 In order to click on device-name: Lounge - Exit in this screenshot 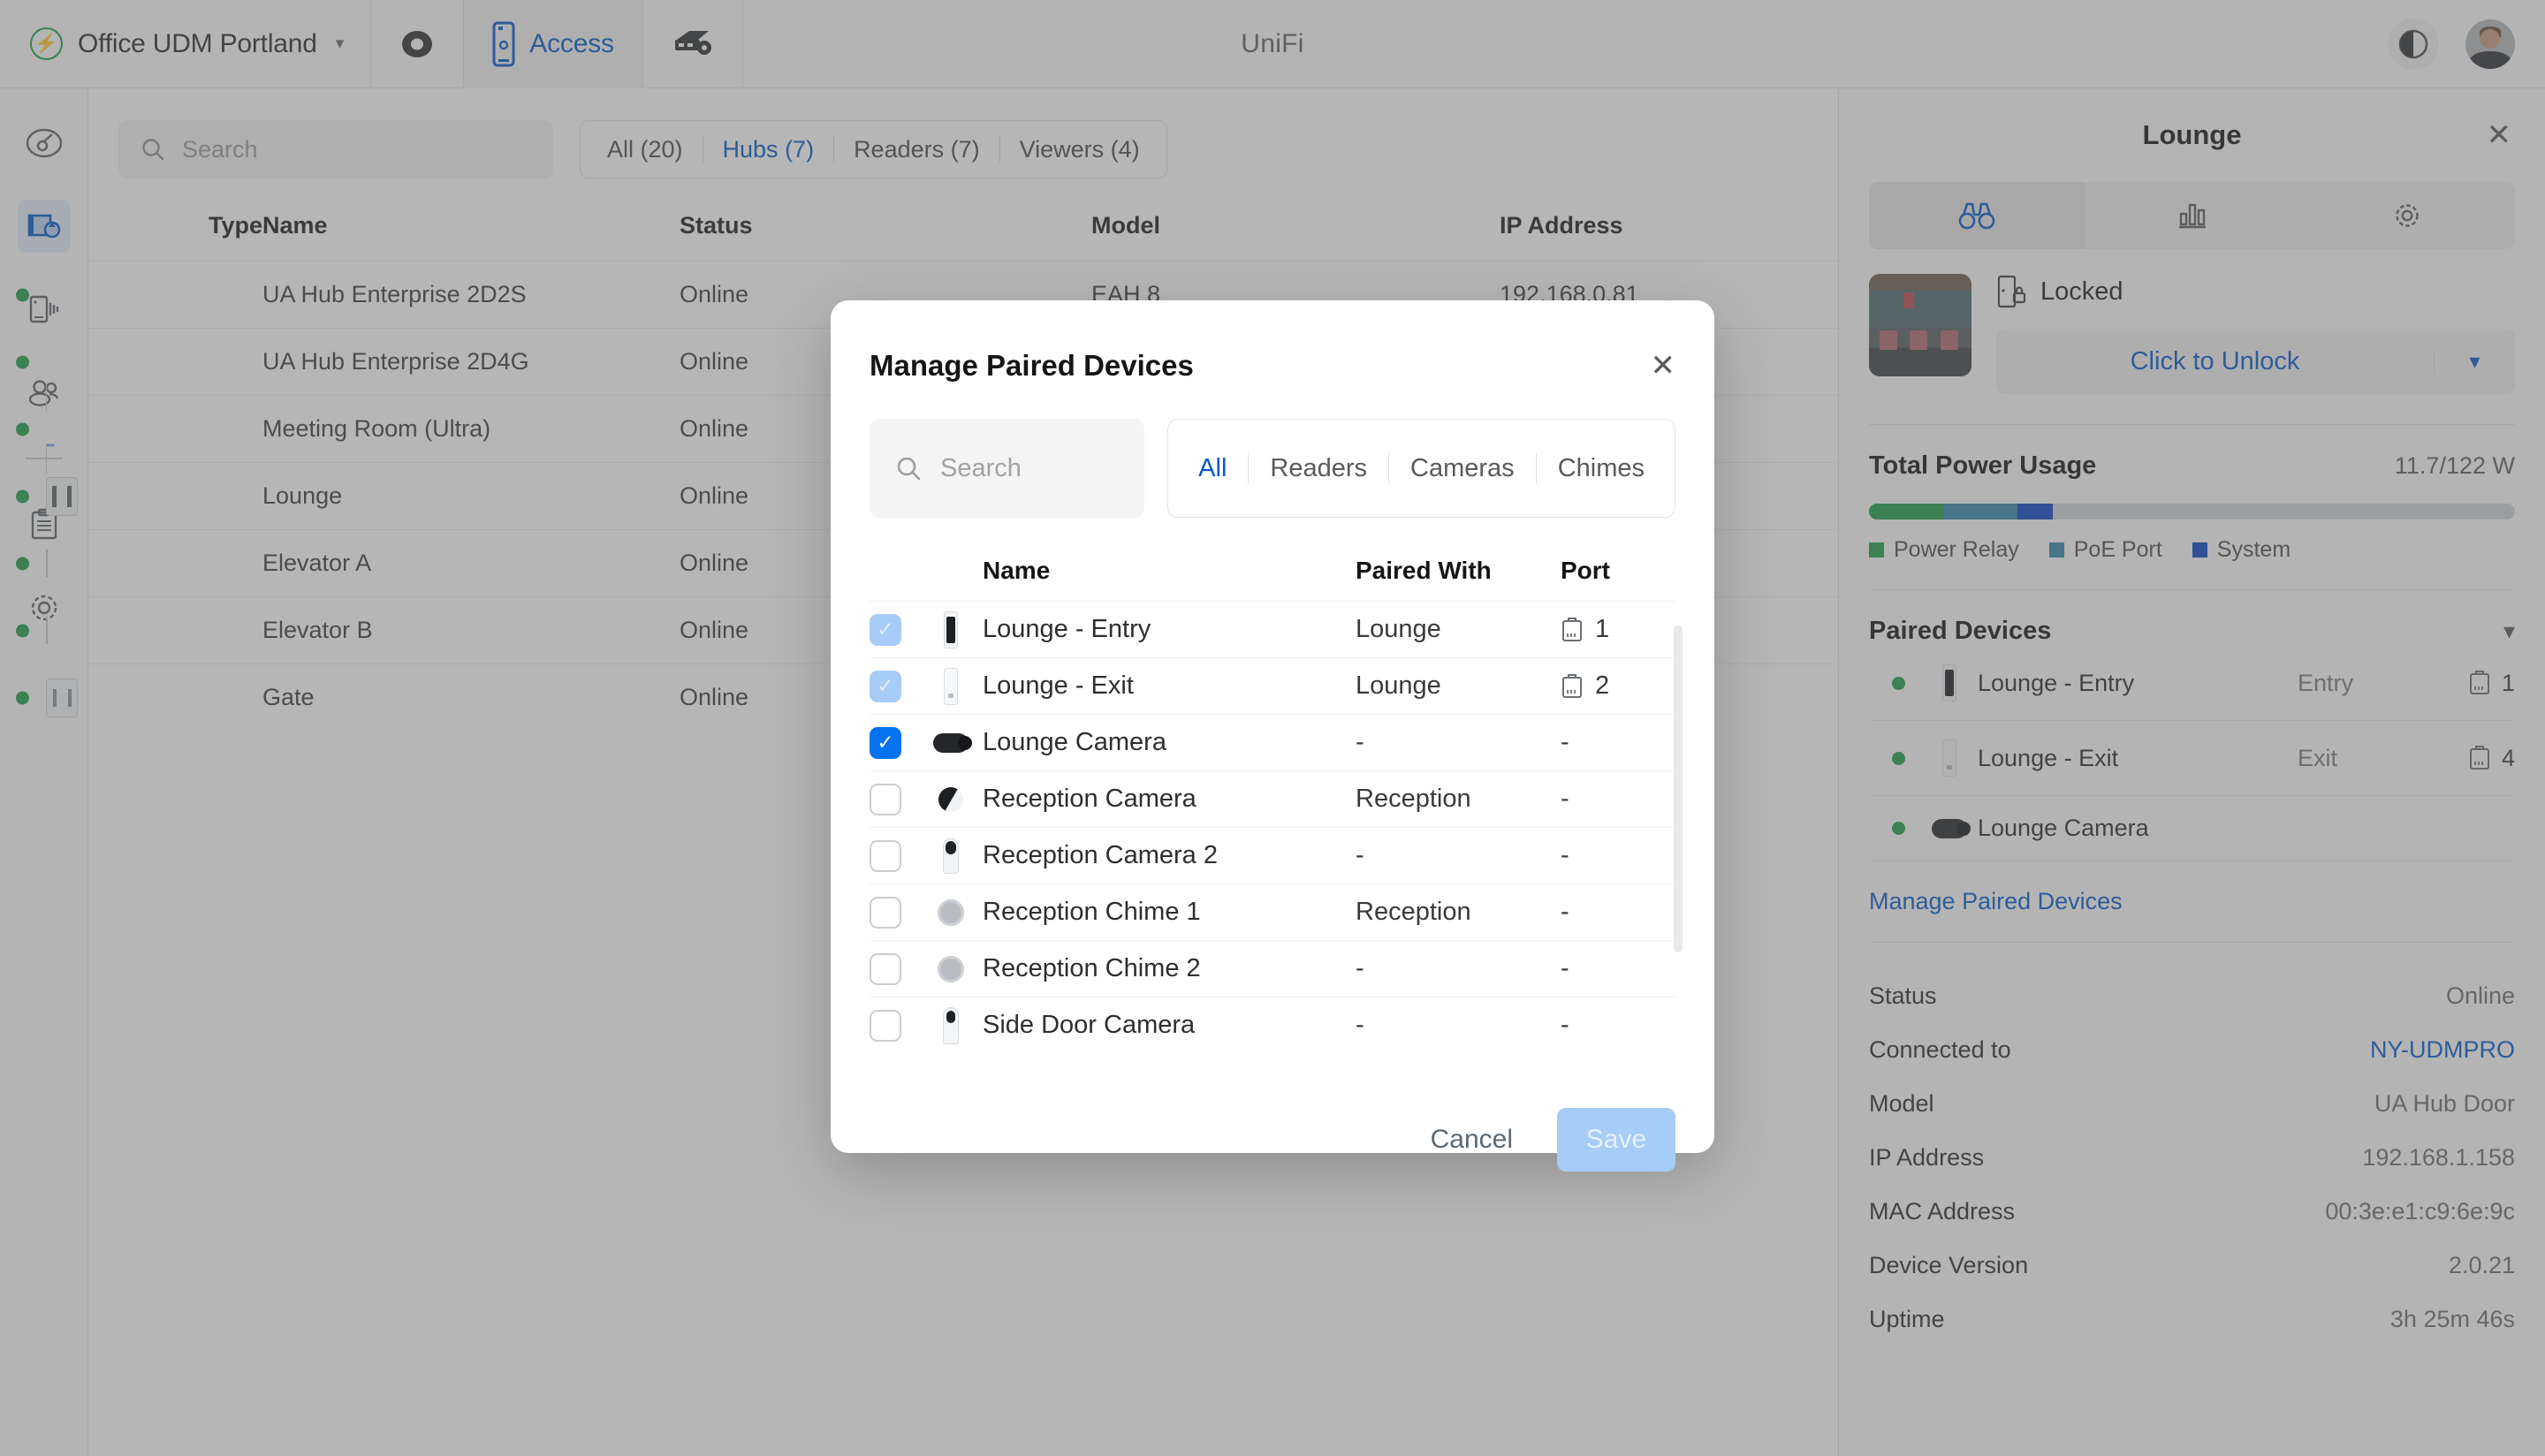, I will do `click(1058, 685)`.